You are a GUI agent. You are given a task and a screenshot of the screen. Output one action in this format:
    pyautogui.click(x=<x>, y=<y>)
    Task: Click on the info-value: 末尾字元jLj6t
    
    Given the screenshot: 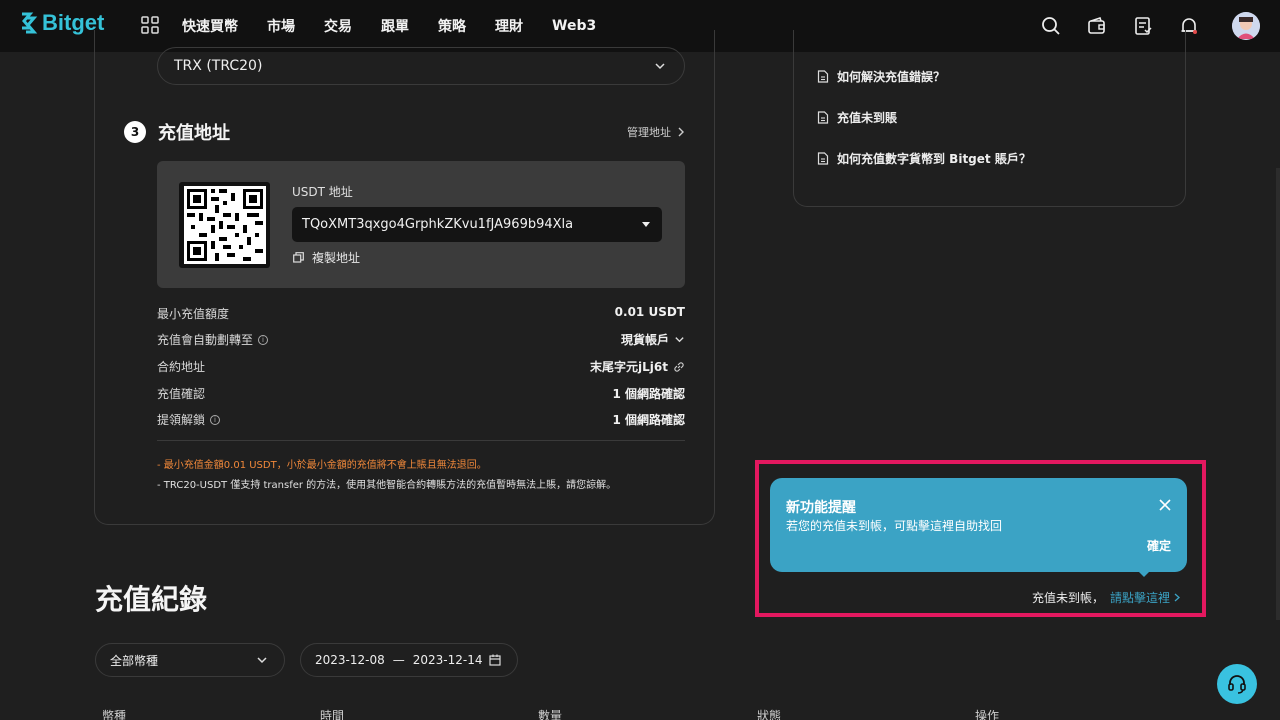 What is the action you would take?
    pyautogui.click(x=629, y=366)
    